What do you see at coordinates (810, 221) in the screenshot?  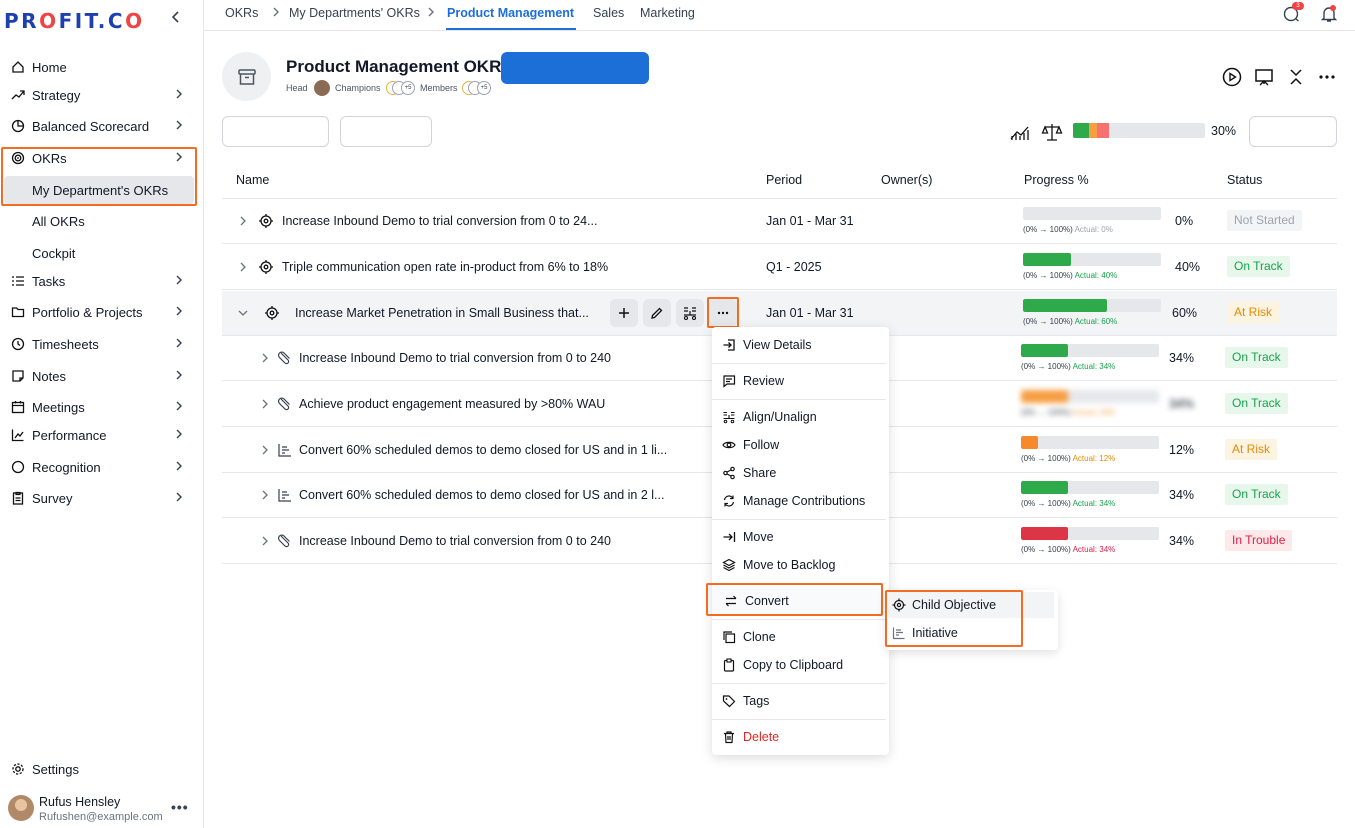 I see `row-period: Jan 01 - Mar 31` at bounding box center [810, 221].